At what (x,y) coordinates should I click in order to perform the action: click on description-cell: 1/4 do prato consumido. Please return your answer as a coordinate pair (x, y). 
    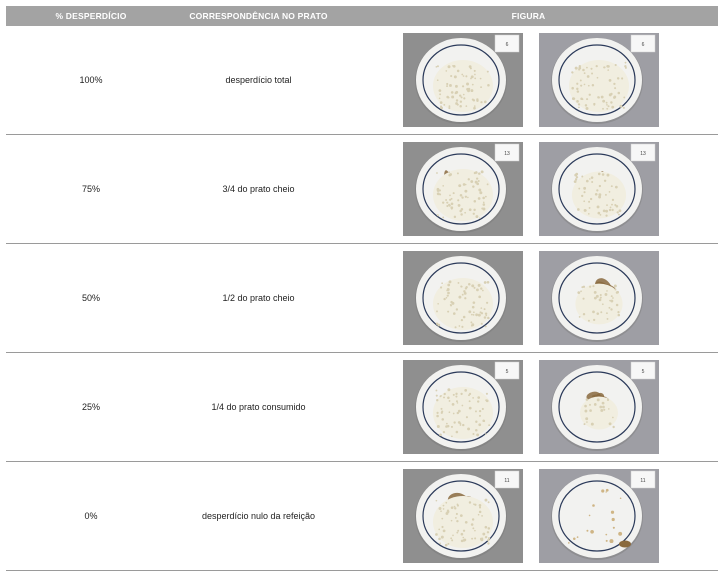
    Looking at the image, I should click on (258, 407).